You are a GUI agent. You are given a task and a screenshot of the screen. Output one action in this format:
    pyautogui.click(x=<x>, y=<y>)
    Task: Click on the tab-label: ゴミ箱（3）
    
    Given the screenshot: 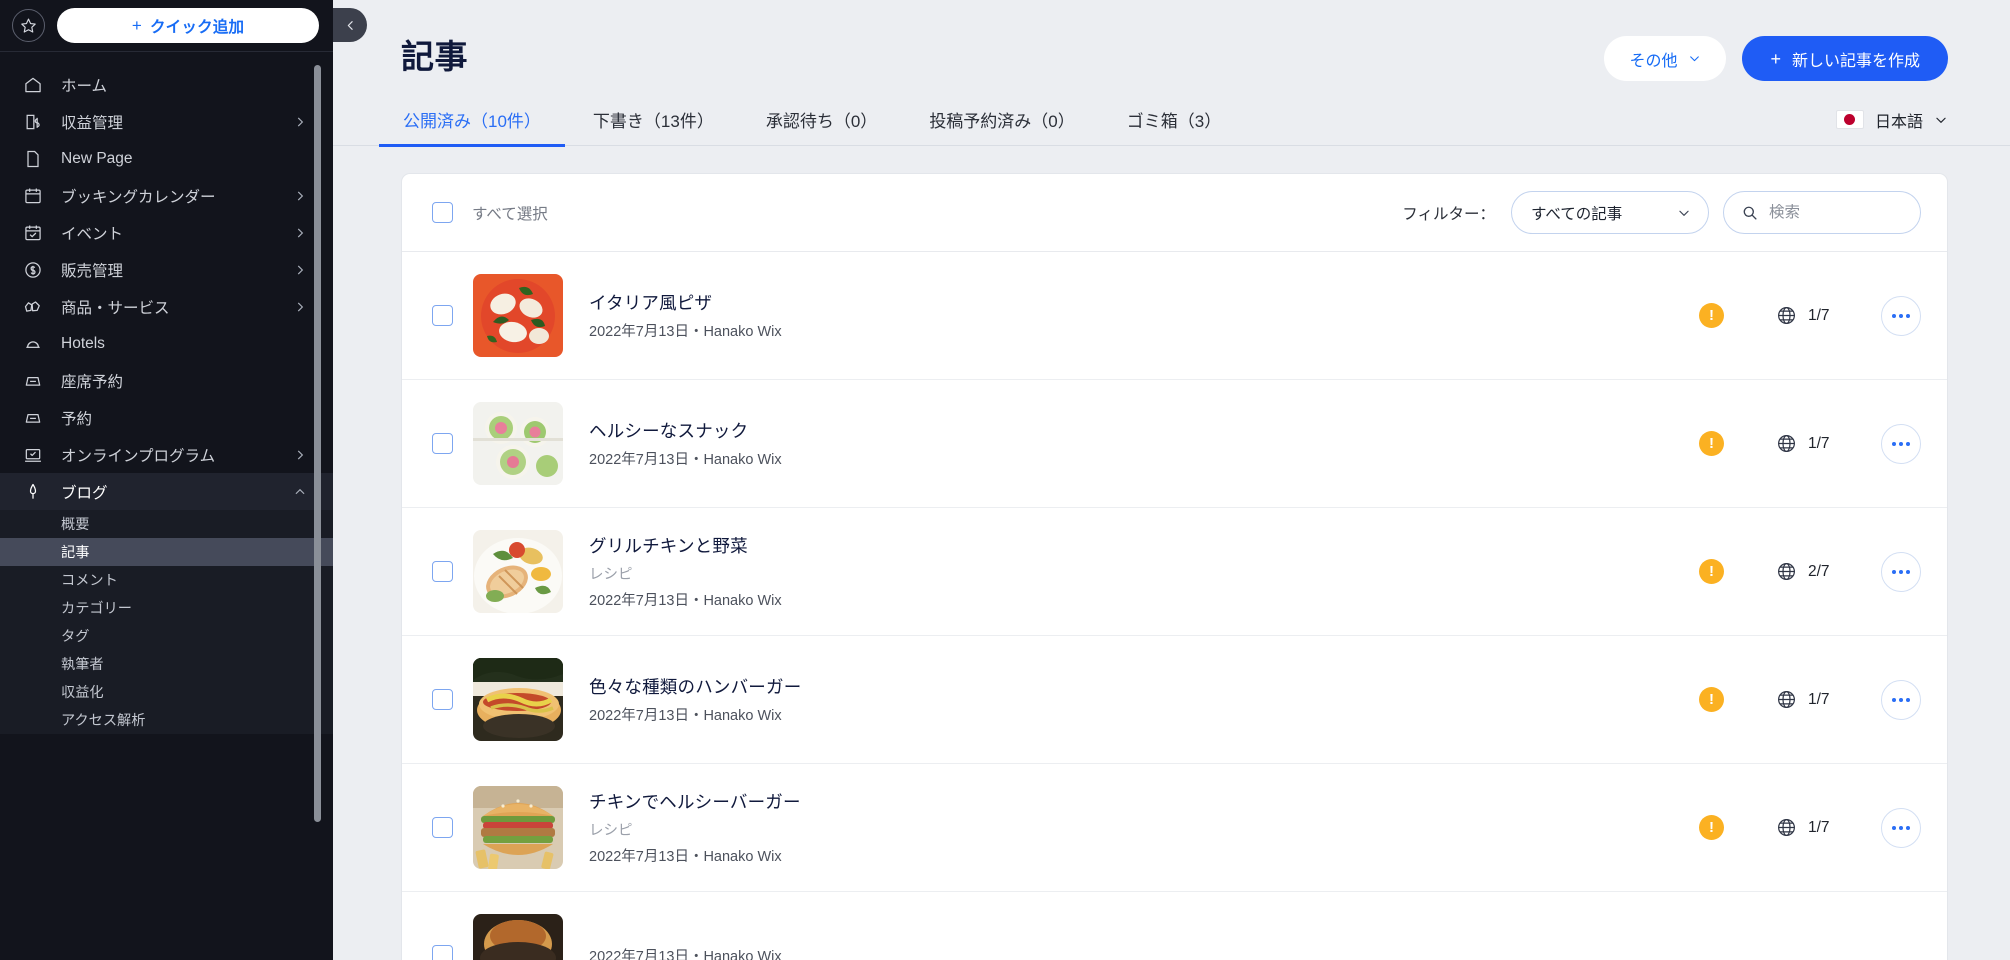 What is the action you would take?
    pyautogui.click(x=1174, y=121)
    